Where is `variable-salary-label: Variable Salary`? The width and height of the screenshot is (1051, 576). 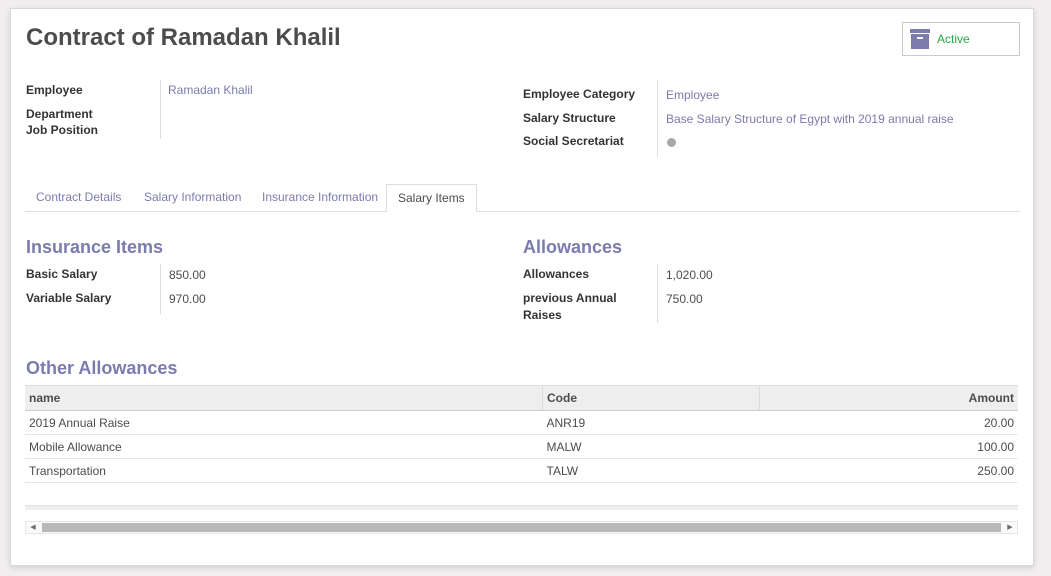 variable-salary-label: Variable Salary is located at coordinates (69, 298).